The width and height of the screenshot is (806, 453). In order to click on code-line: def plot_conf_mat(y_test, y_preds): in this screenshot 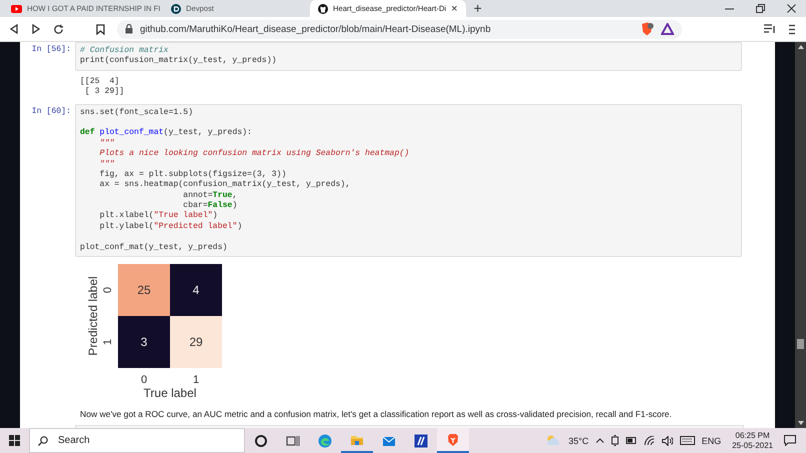, I will do `click(166, 133)`.